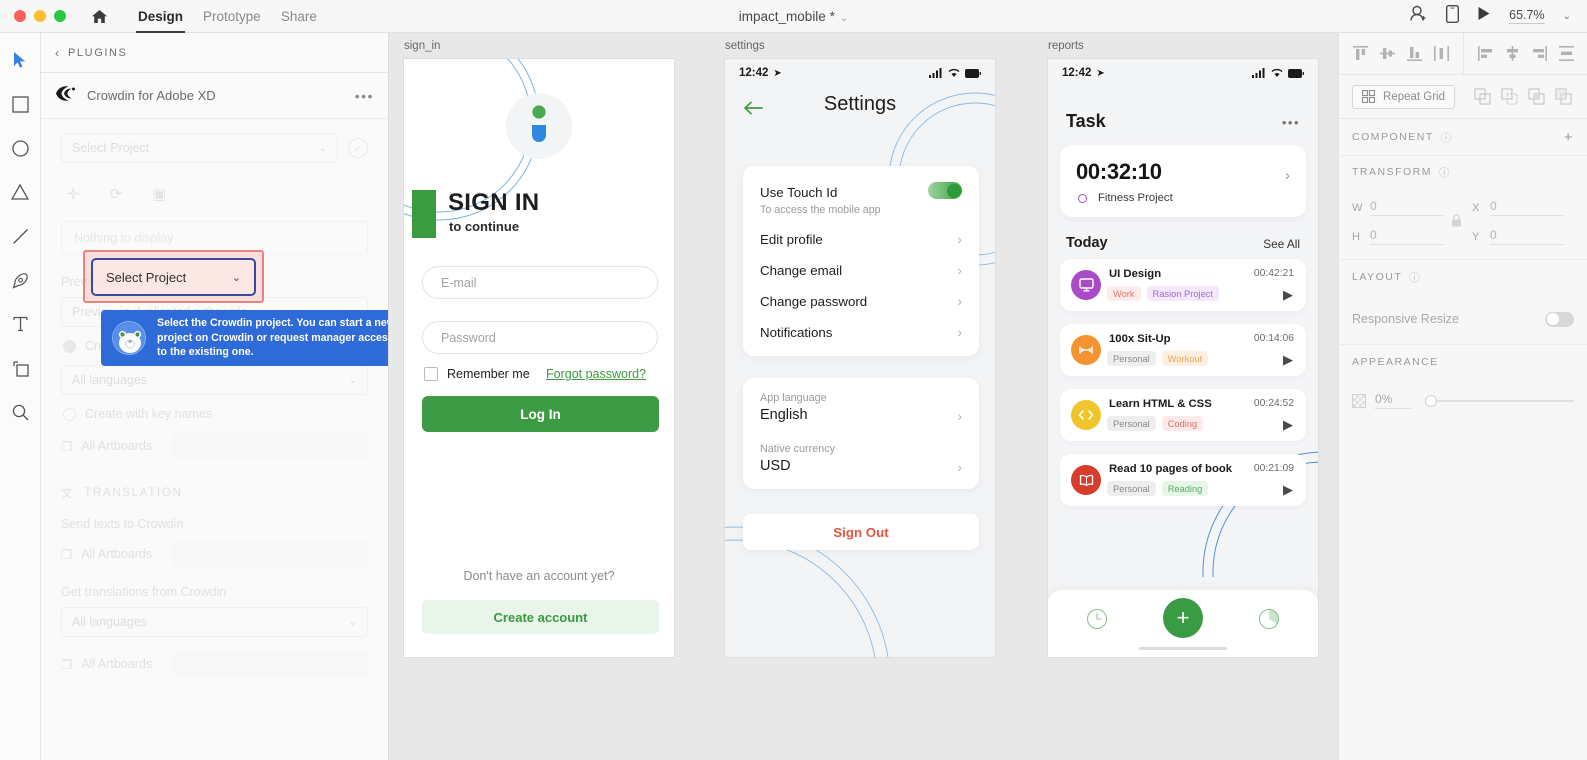  Describe the element at coordinates (1536, 96) in the screenshot. I see `intersect-shape-icon` at that location.